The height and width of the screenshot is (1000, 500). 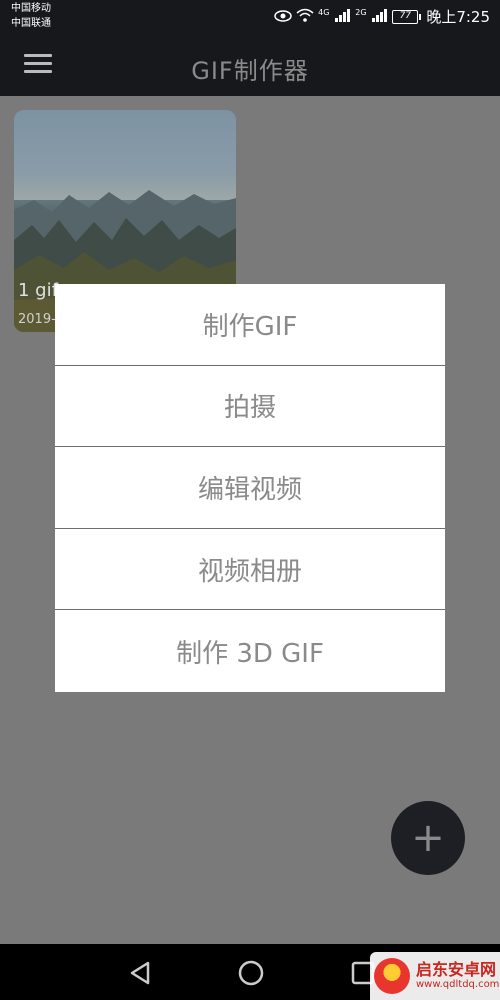 What do you see at coordinates (38, 290) in the screenshot?
I see `gif-title: 1 gif` at bounding box center [38, 290].